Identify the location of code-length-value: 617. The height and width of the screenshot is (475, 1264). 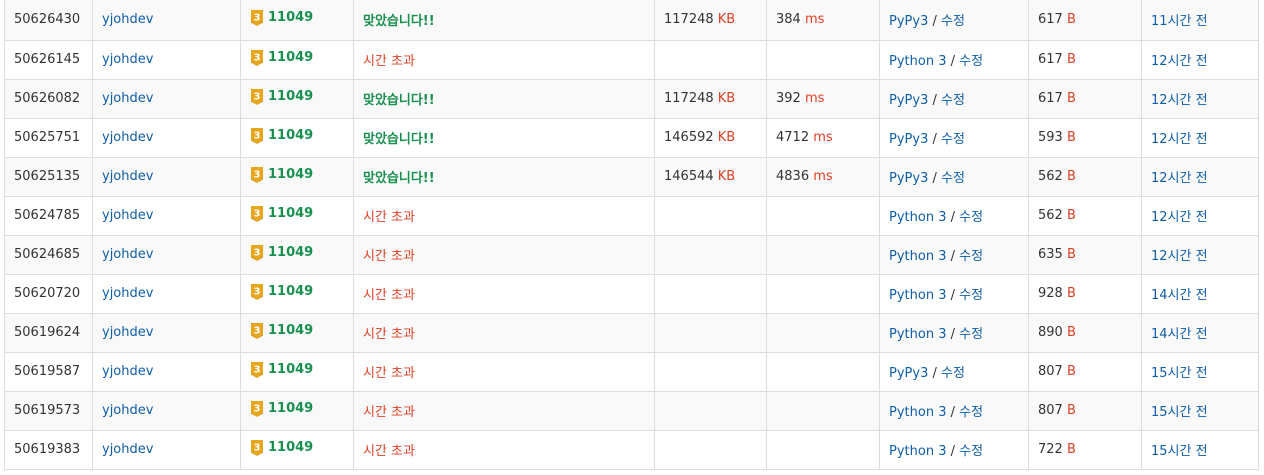
(1050, 20).